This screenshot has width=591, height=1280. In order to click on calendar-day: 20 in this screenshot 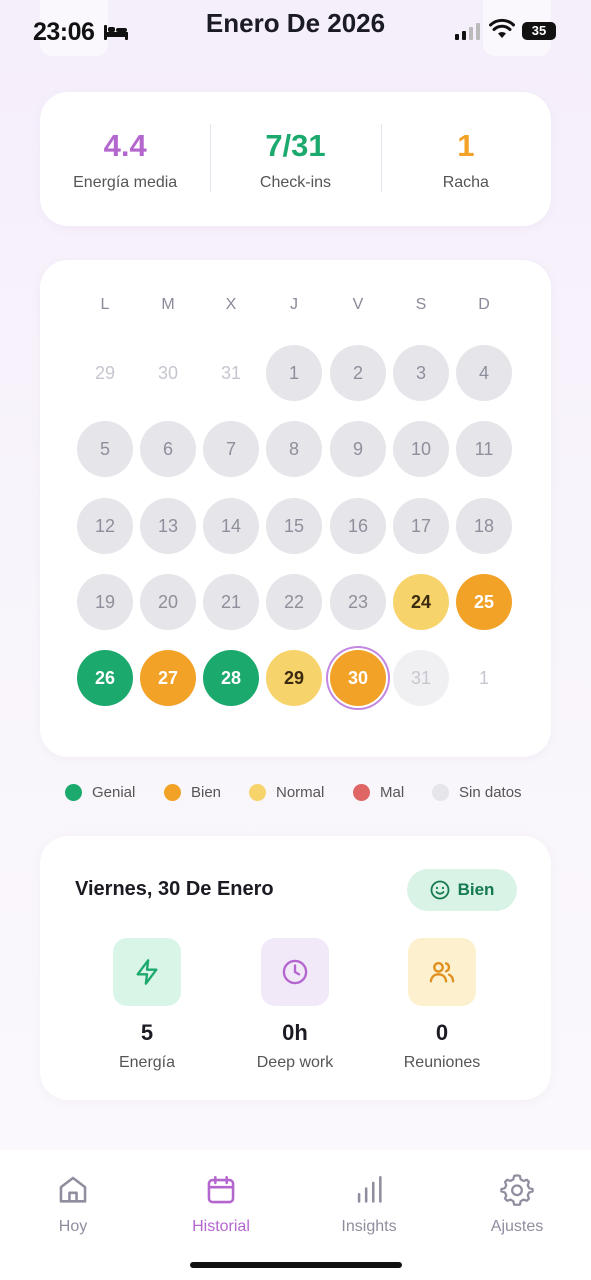, I will do `click(168, 602)`.